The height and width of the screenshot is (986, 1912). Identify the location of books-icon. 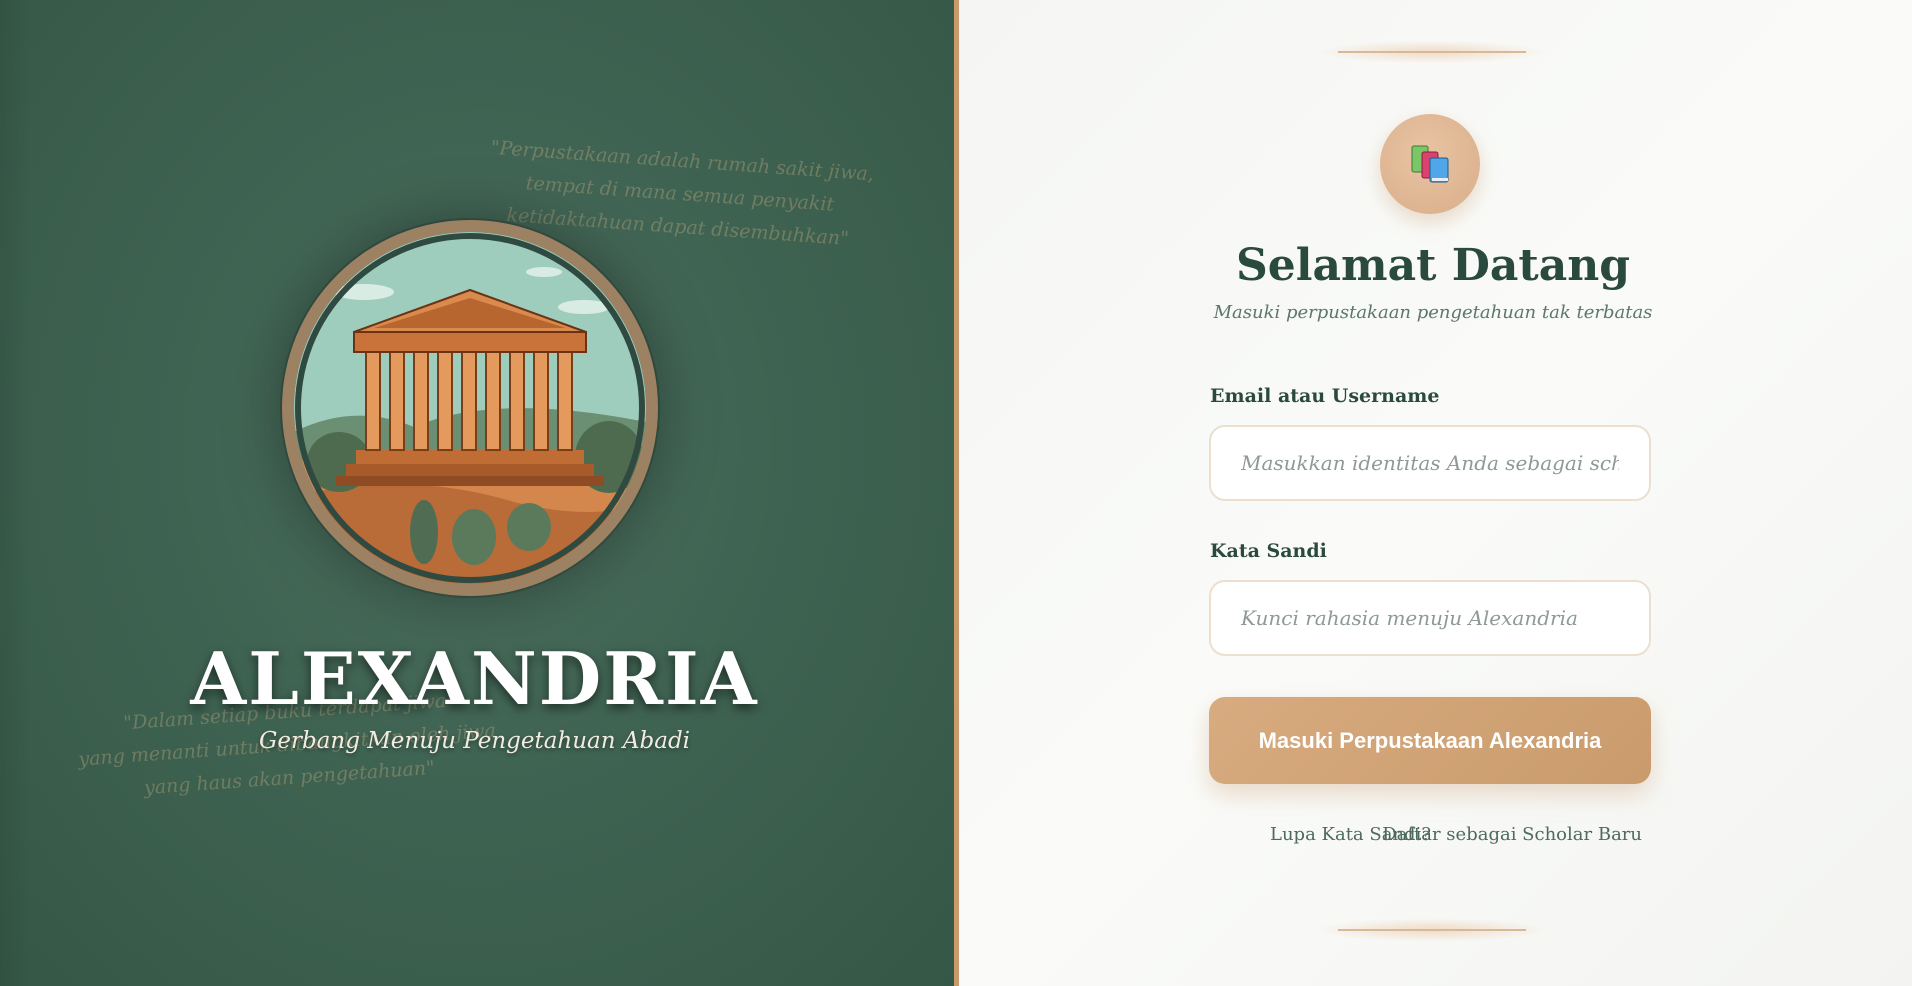
(1430, 164).